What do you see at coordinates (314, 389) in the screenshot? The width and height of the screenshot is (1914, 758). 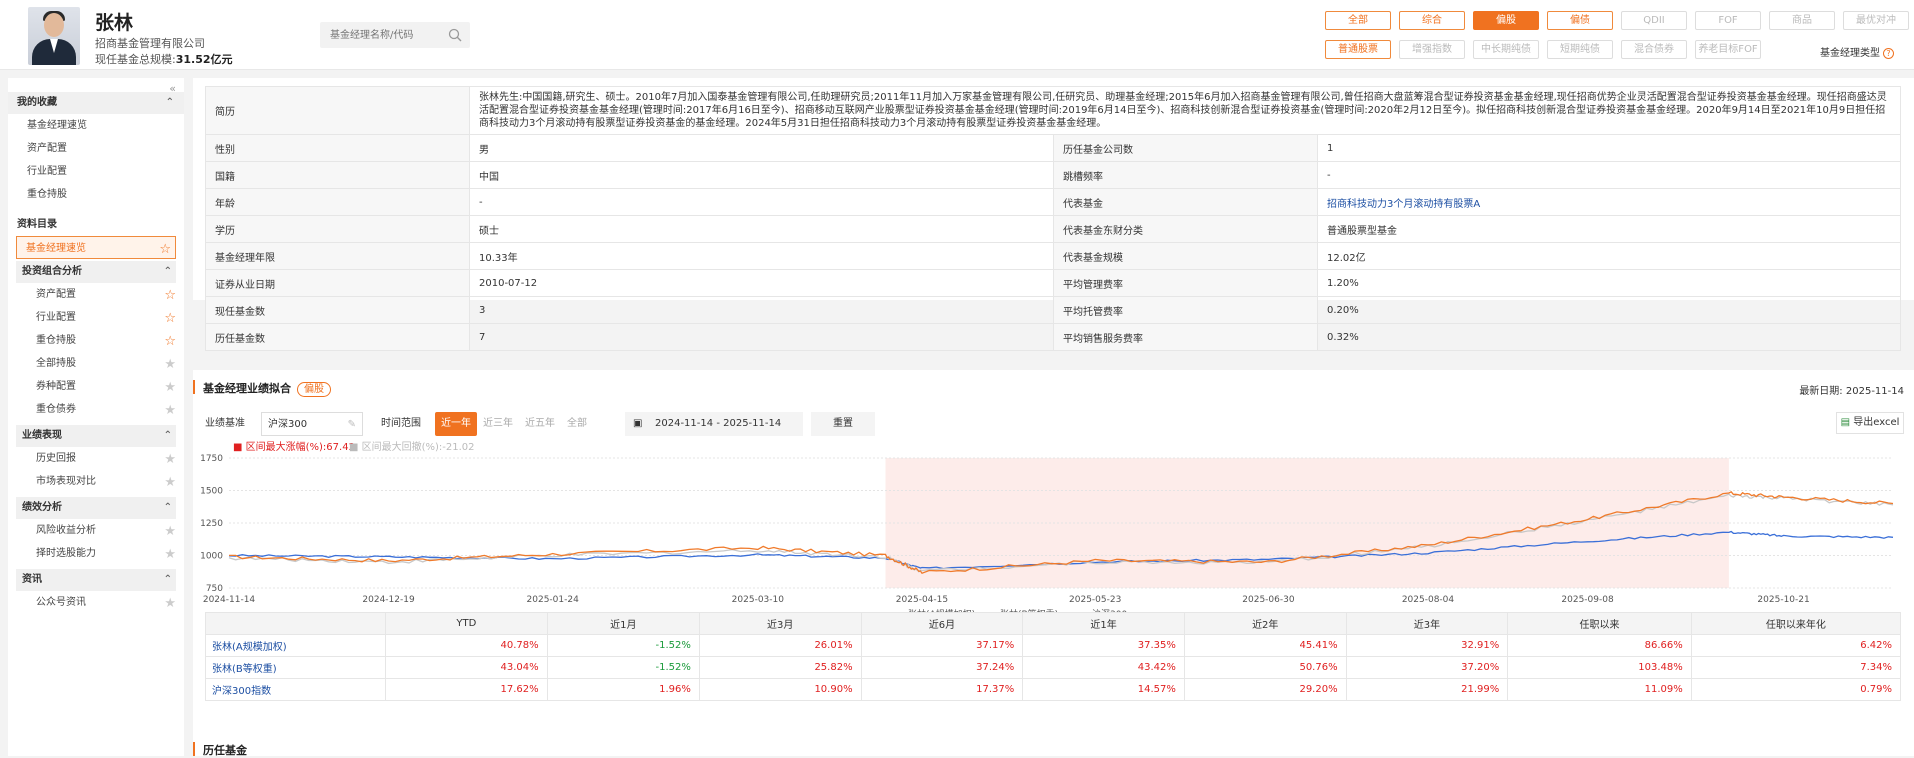 I see `category-pill: 偏股` at bounding box center [314, 389].